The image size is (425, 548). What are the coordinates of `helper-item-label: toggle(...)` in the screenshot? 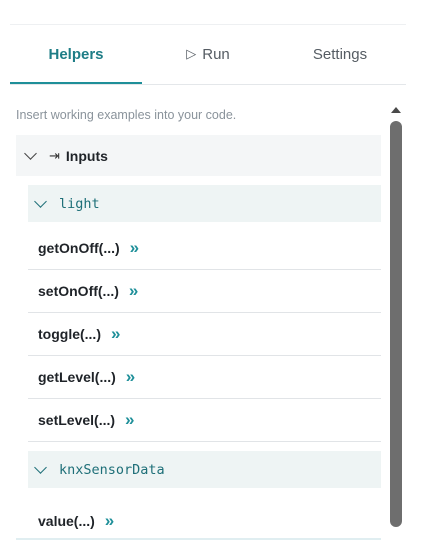 It's located at (69, 334).